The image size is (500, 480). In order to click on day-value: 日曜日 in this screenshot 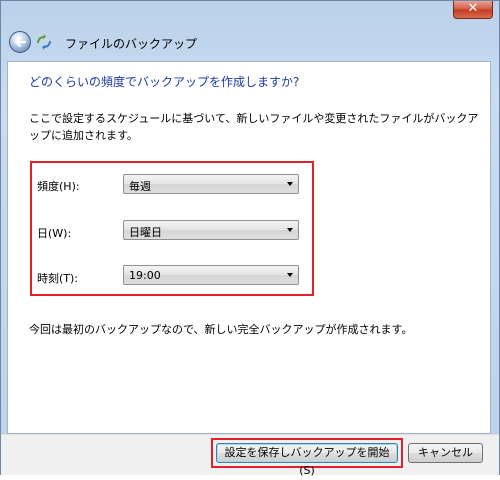, I will do `click(145, 232)`.